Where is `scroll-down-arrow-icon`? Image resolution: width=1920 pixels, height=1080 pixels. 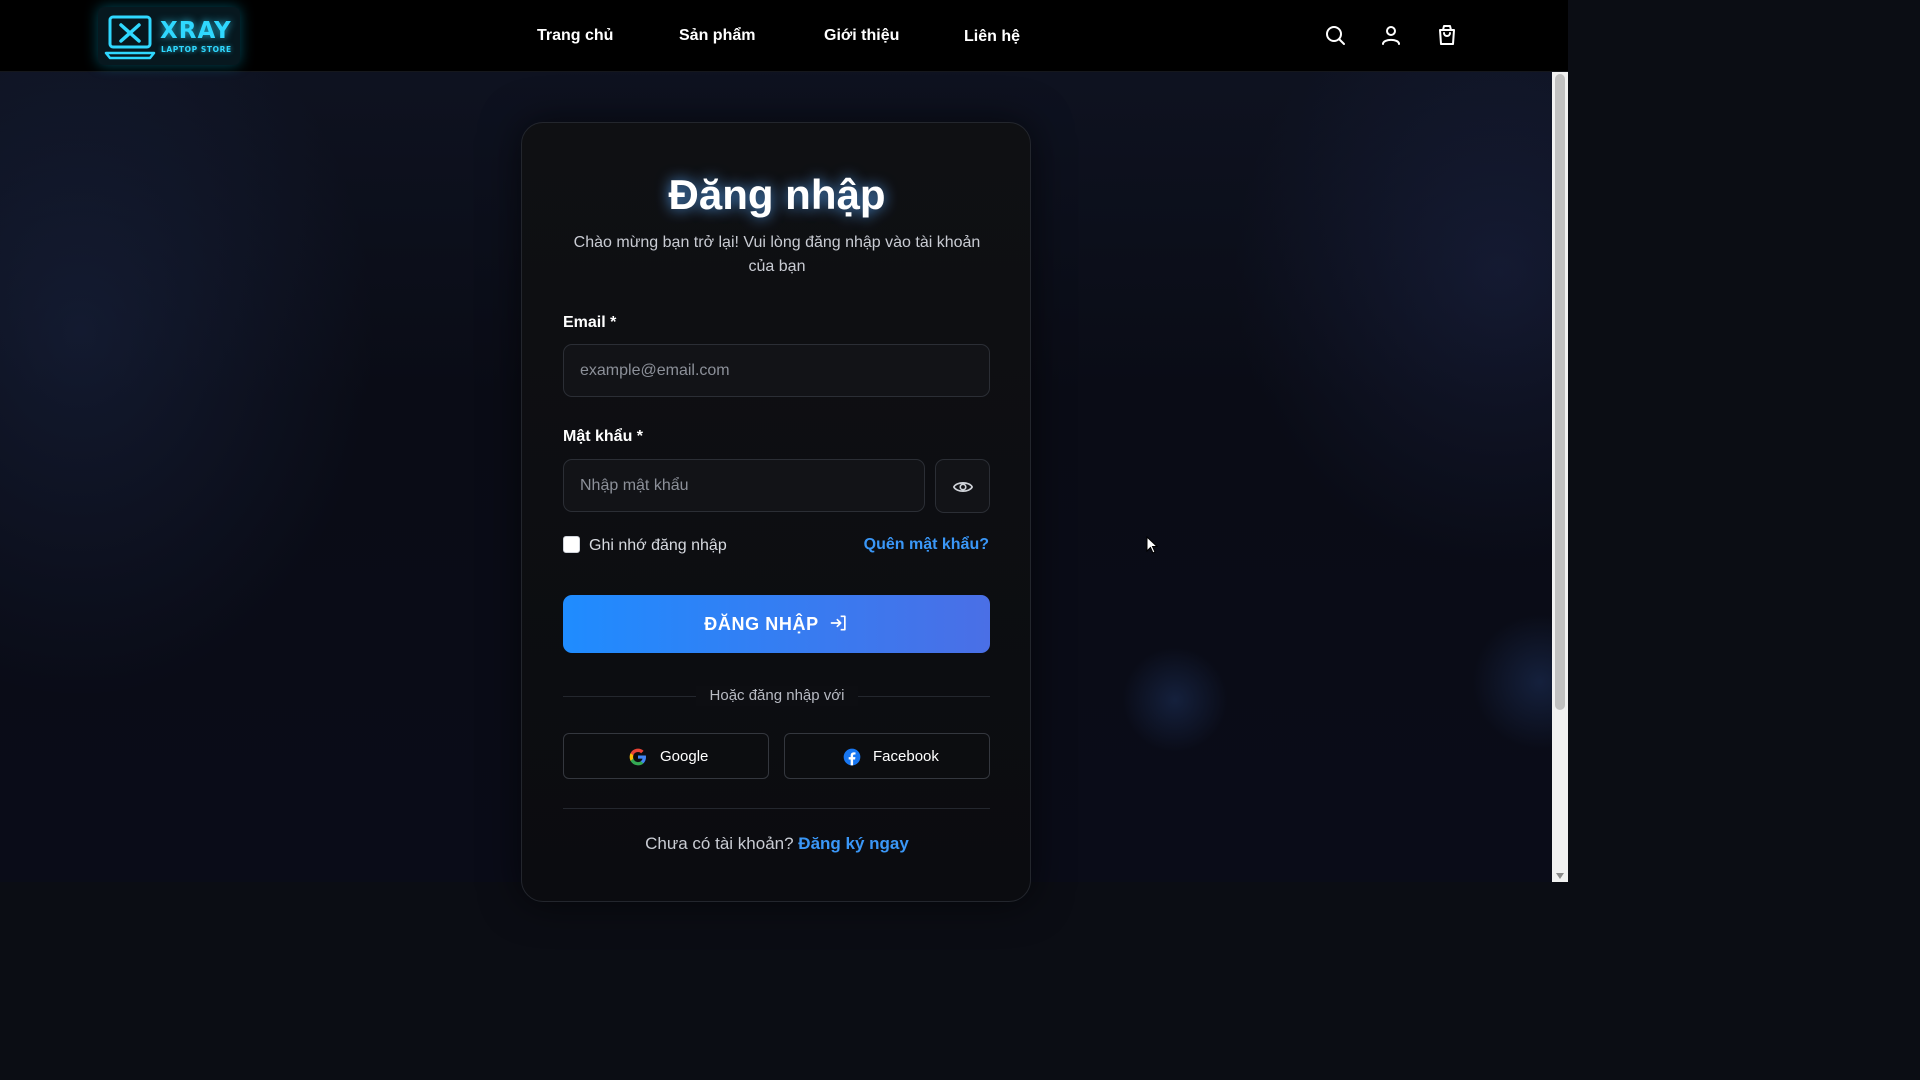 scroll-down-arrow-icon is located at coordinates (1560, 876).